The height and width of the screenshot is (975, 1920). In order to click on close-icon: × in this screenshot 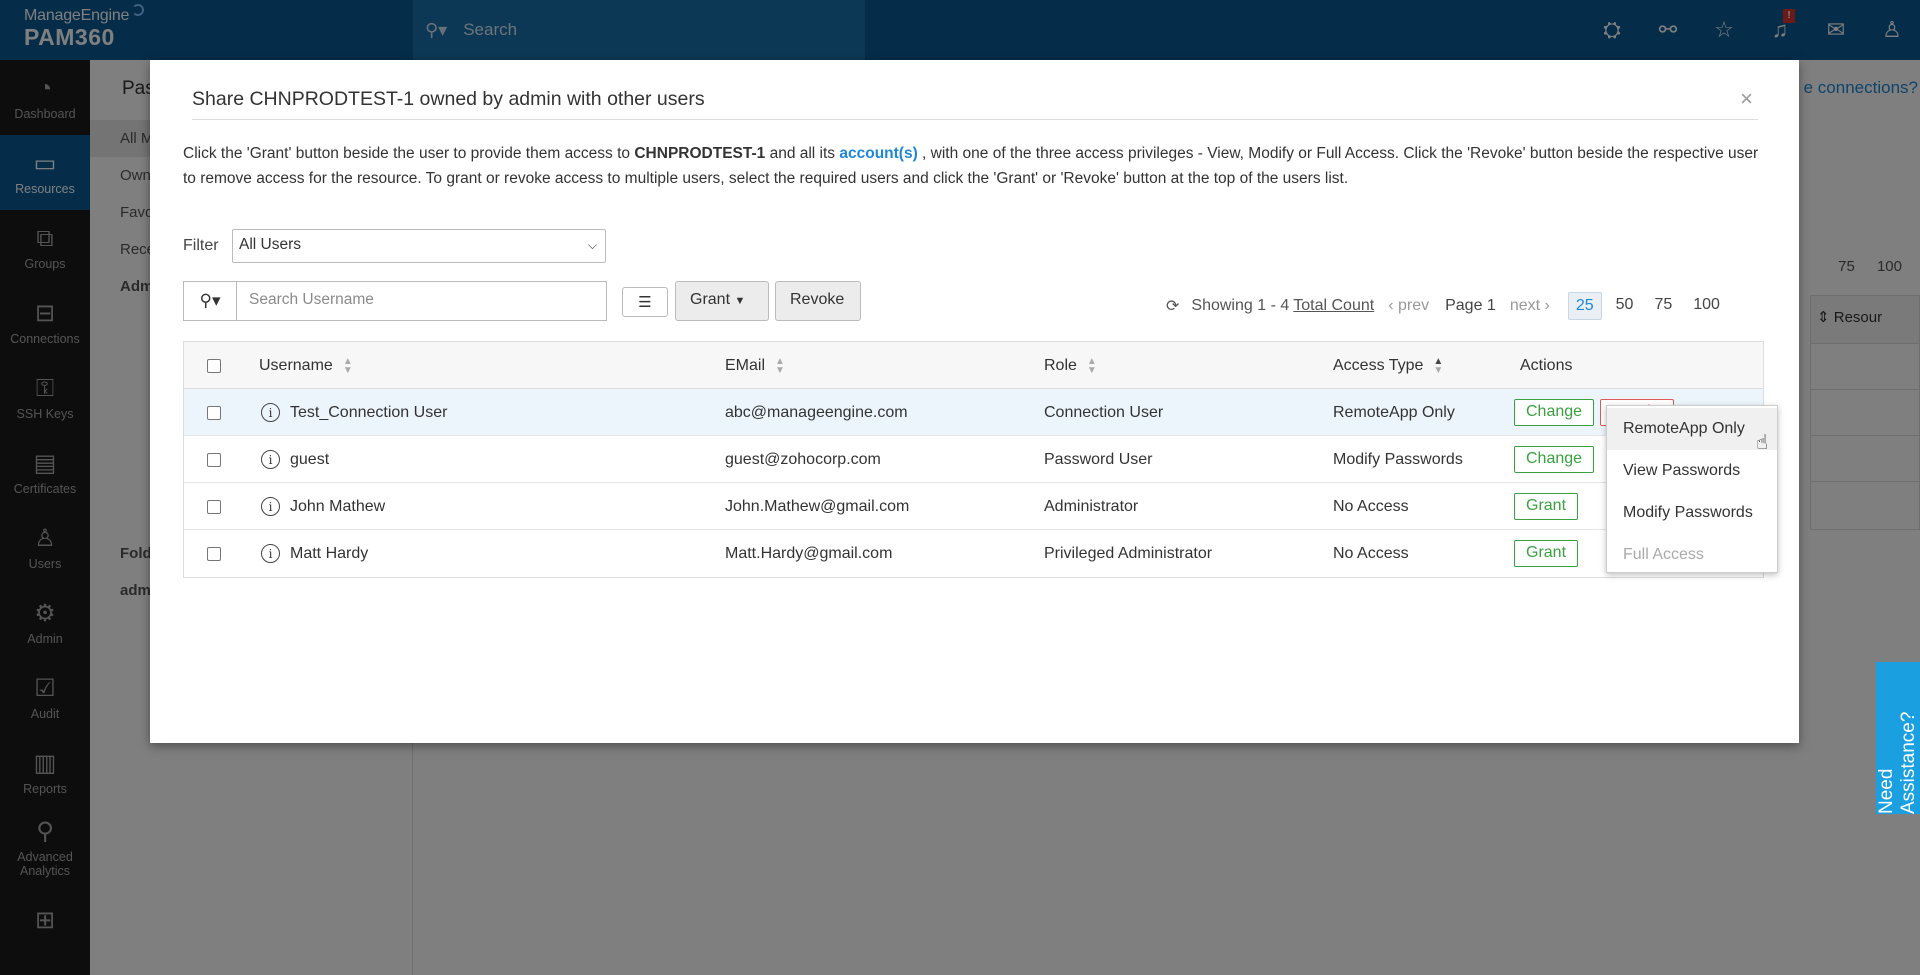, I will do `click(1746, 99)`.